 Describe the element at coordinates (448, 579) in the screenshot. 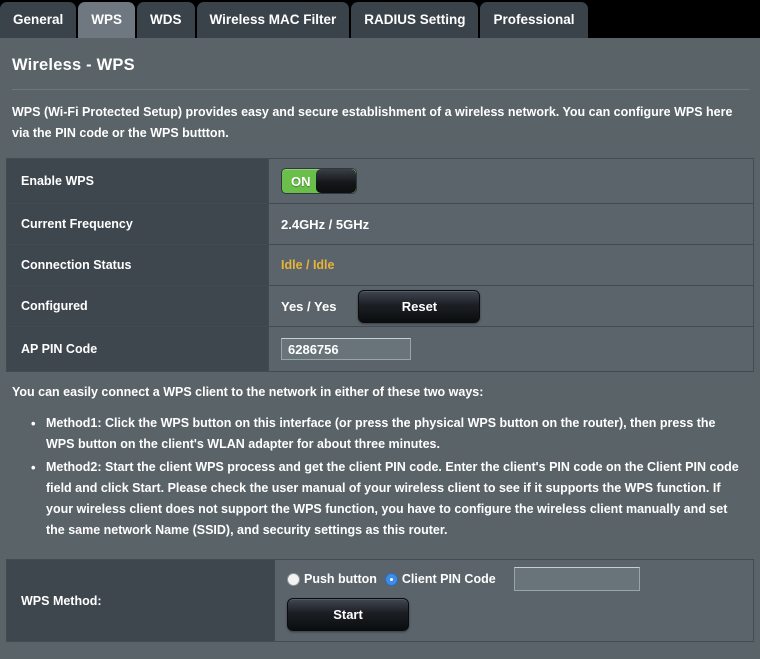

I see `radio-client-pin-code-label: Client PIN Code` at that location.